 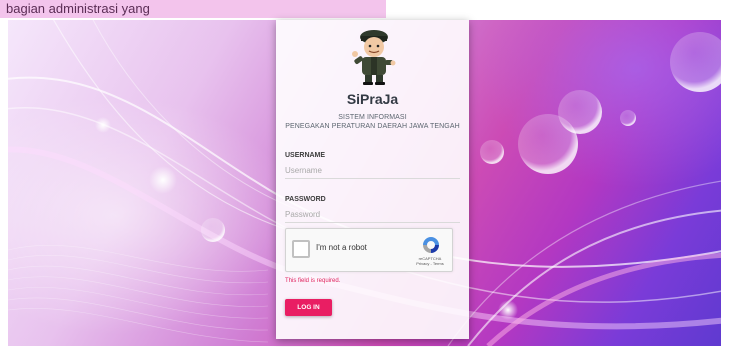 What do you see at coordinates (305, 199) in the screenshot?
I see `password-label: PASSWORD` at bounding box center [305, 199].